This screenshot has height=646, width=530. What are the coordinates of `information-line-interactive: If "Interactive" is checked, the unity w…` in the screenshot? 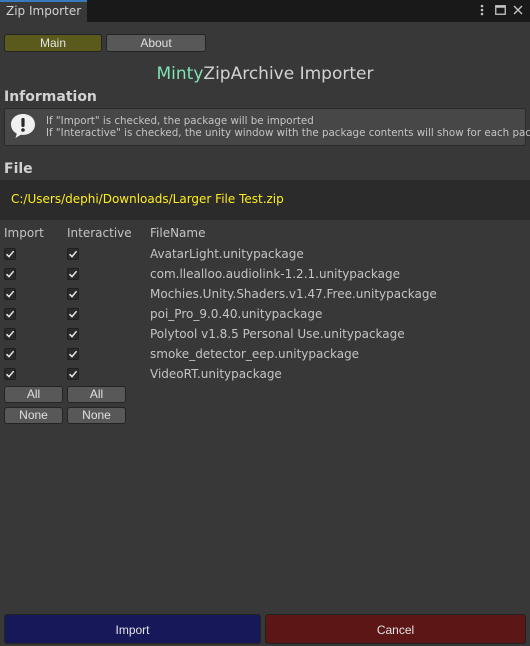 It's located at (288, 133).